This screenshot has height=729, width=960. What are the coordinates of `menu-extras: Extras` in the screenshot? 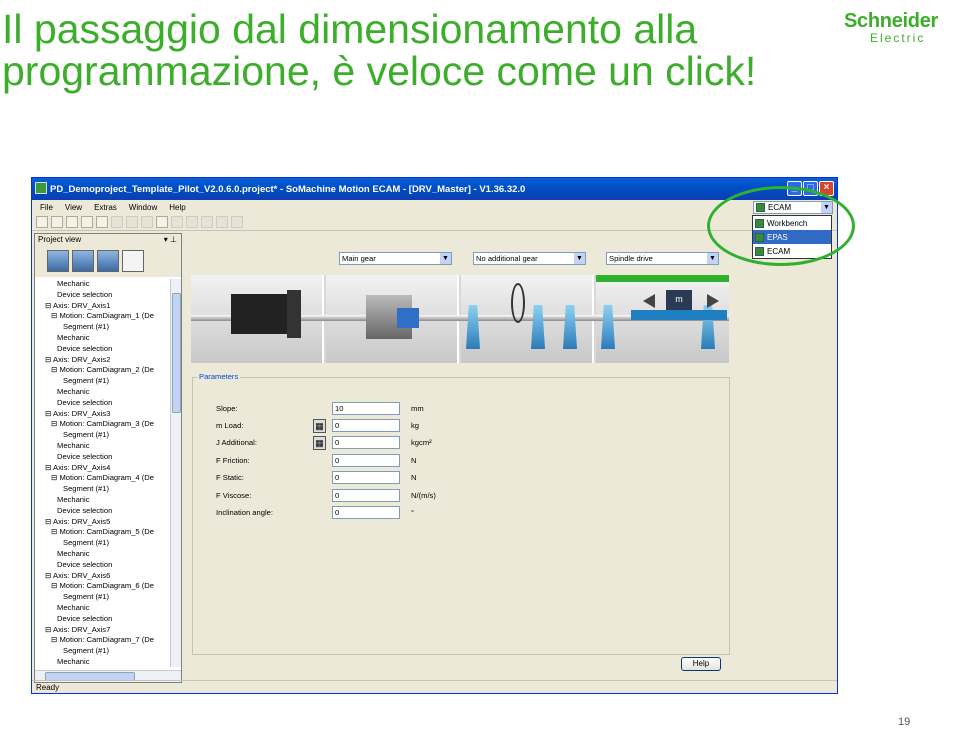 It's located at (105, 207).